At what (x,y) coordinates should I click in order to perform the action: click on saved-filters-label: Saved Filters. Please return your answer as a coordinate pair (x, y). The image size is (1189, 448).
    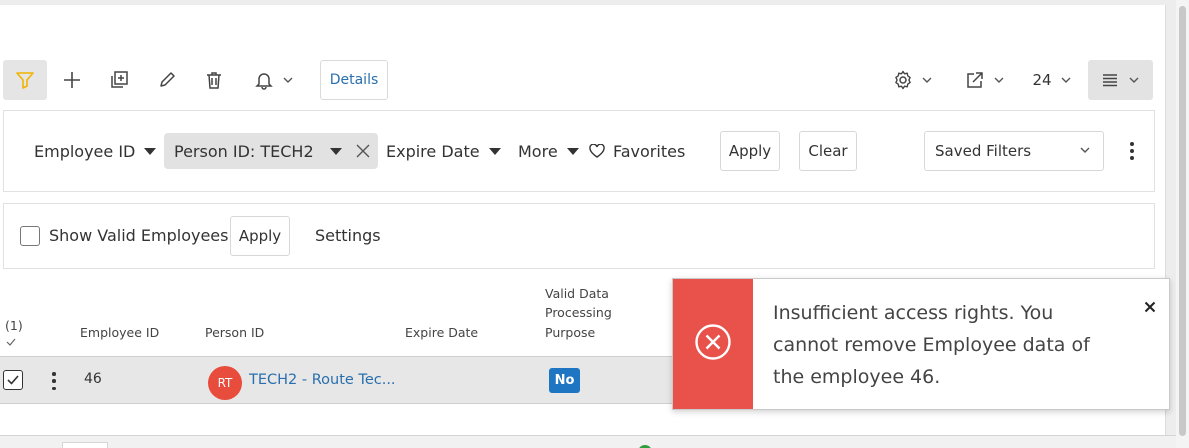
    Looking at the image, I should click on (983, 151).